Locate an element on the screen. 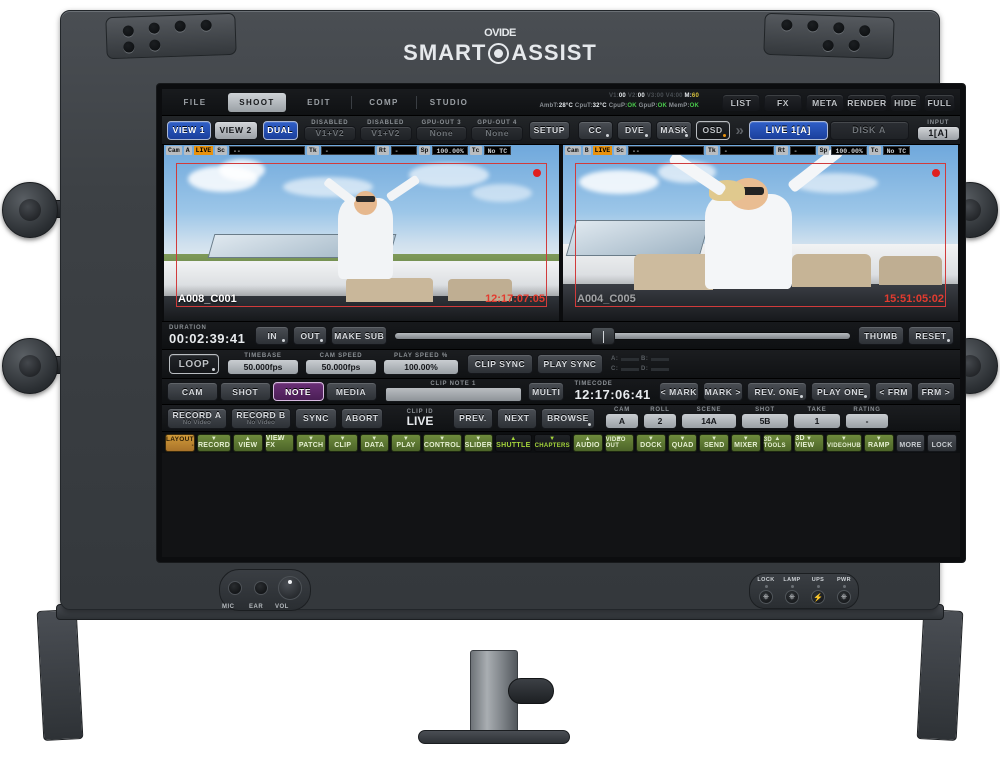 The width and height of the screenshot is (1000, 777). frame-prev-button: < FRM is located at coordinates (893, 391).